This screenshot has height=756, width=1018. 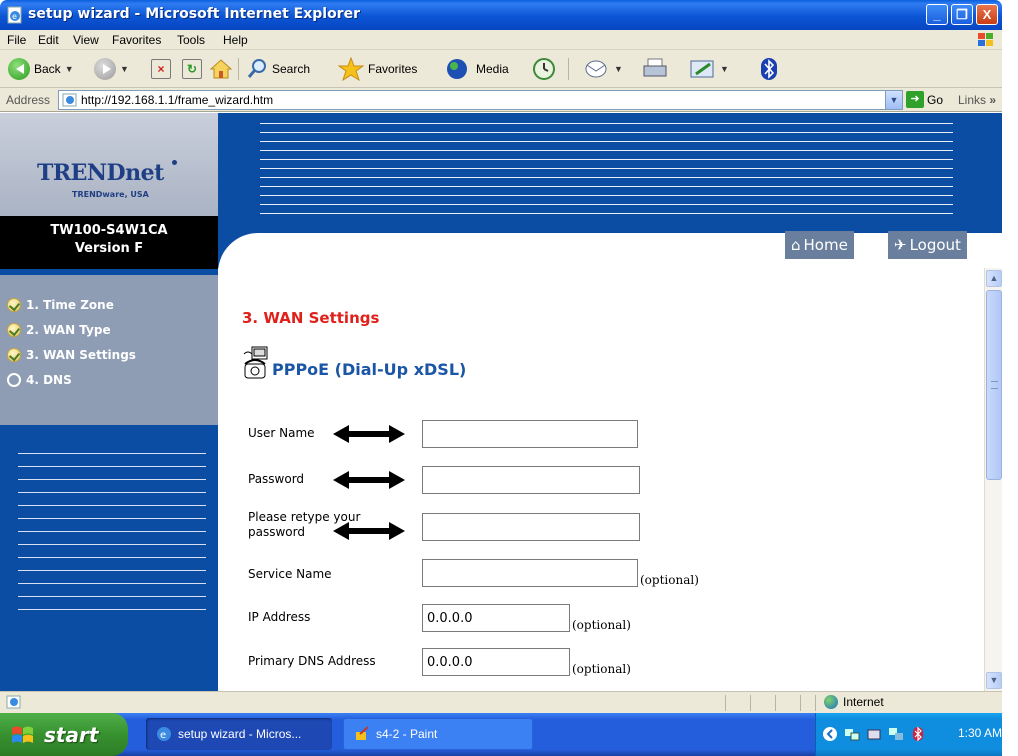 What do you see at coordinates (71, 355) in the screenshot?
I see `step-wan-settings: 3. WAN Settings` at bounding box center [71, 355].